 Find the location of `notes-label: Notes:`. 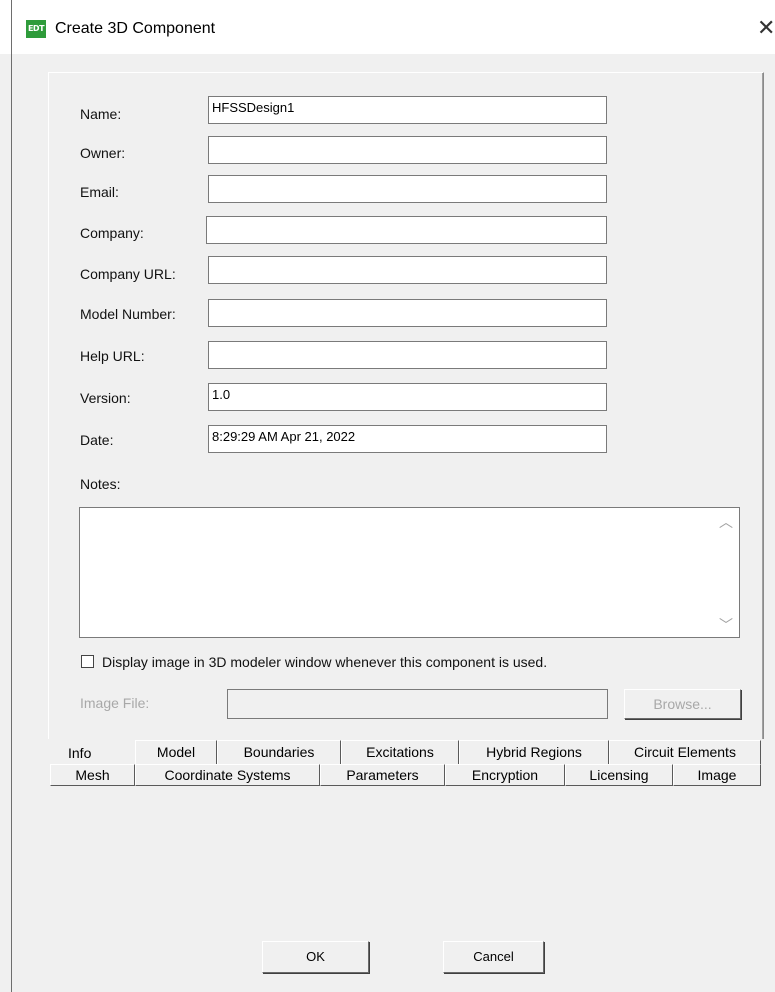

notes-label: Notes: is located at coordinates (100, 484).